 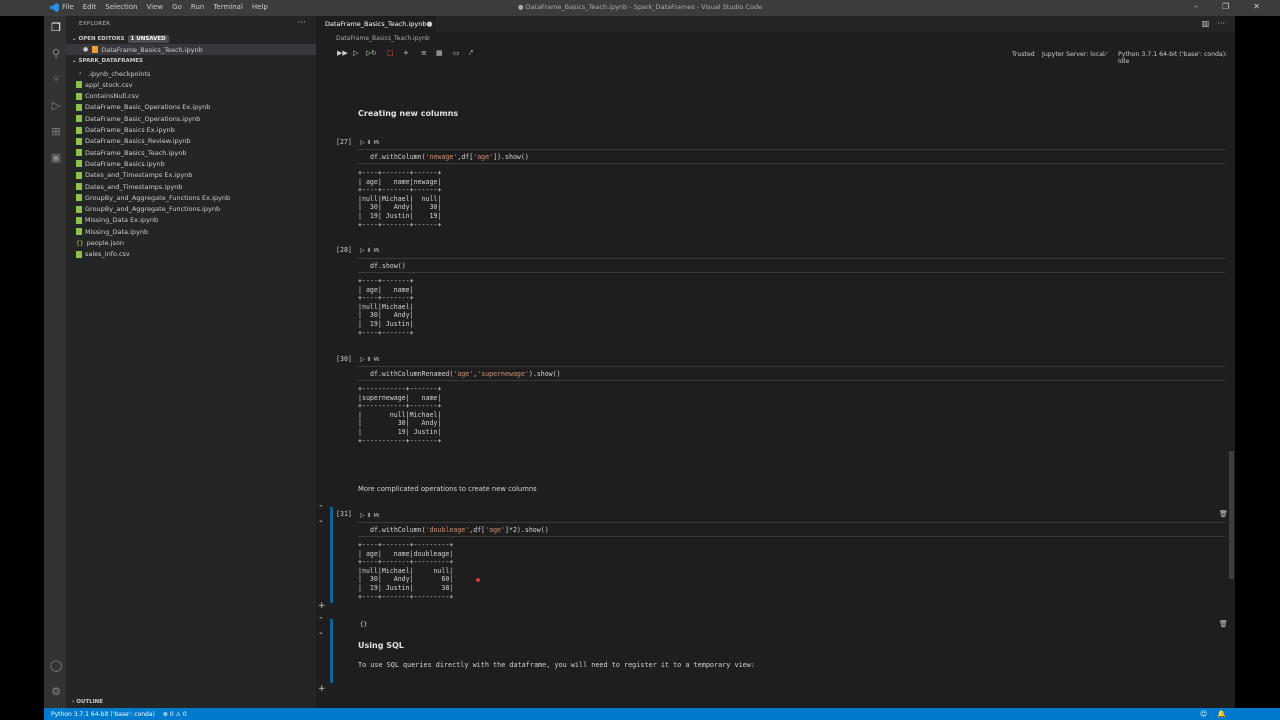 I want to click on run-below-icon: ▷, so click(x=355, y=53).